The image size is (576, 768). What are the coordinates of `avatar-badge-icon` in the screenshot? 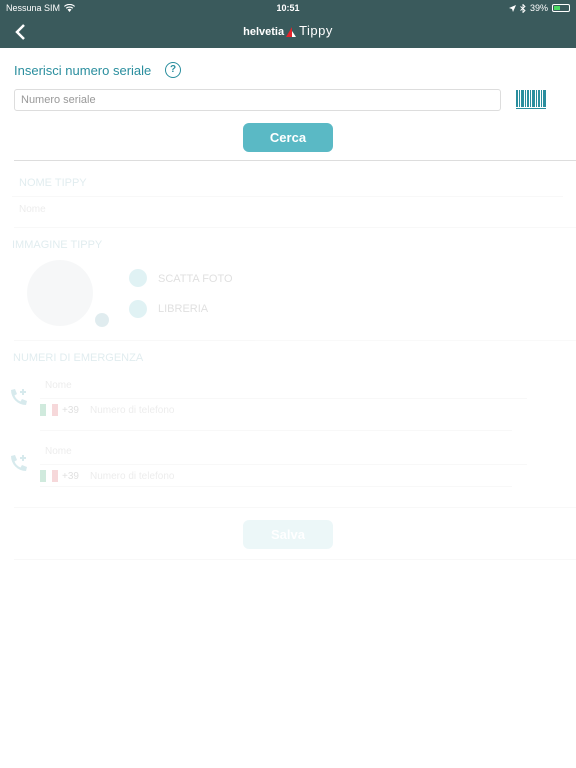 It's located at (102, 320).